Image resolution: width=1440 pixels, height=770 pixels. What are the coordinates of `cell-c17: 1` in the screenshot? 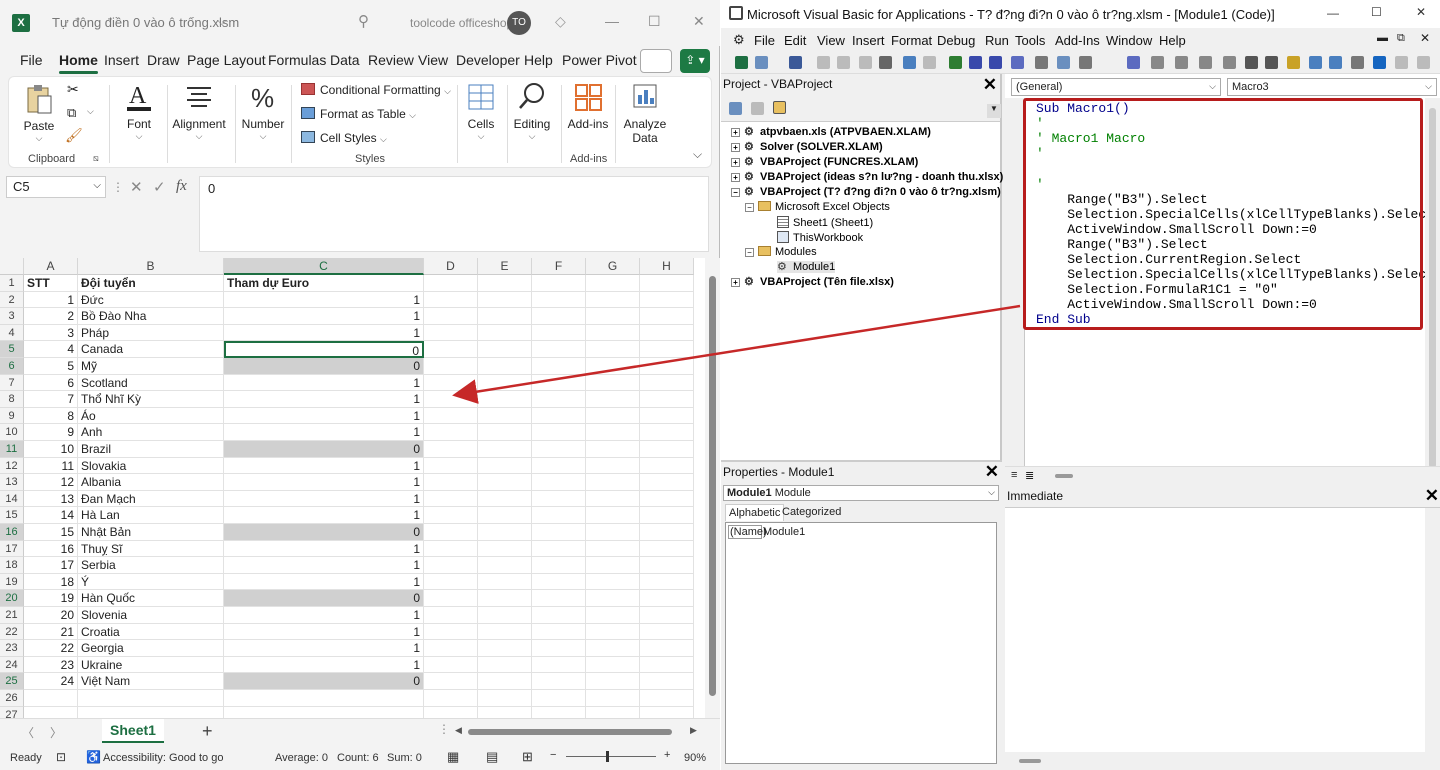 It's located at (324, 549).